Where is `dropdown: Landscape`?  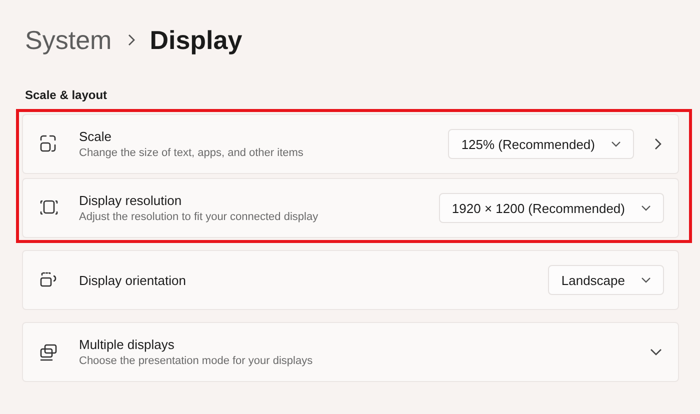
dropdown: Landscape is located at coordinates (606, 280).